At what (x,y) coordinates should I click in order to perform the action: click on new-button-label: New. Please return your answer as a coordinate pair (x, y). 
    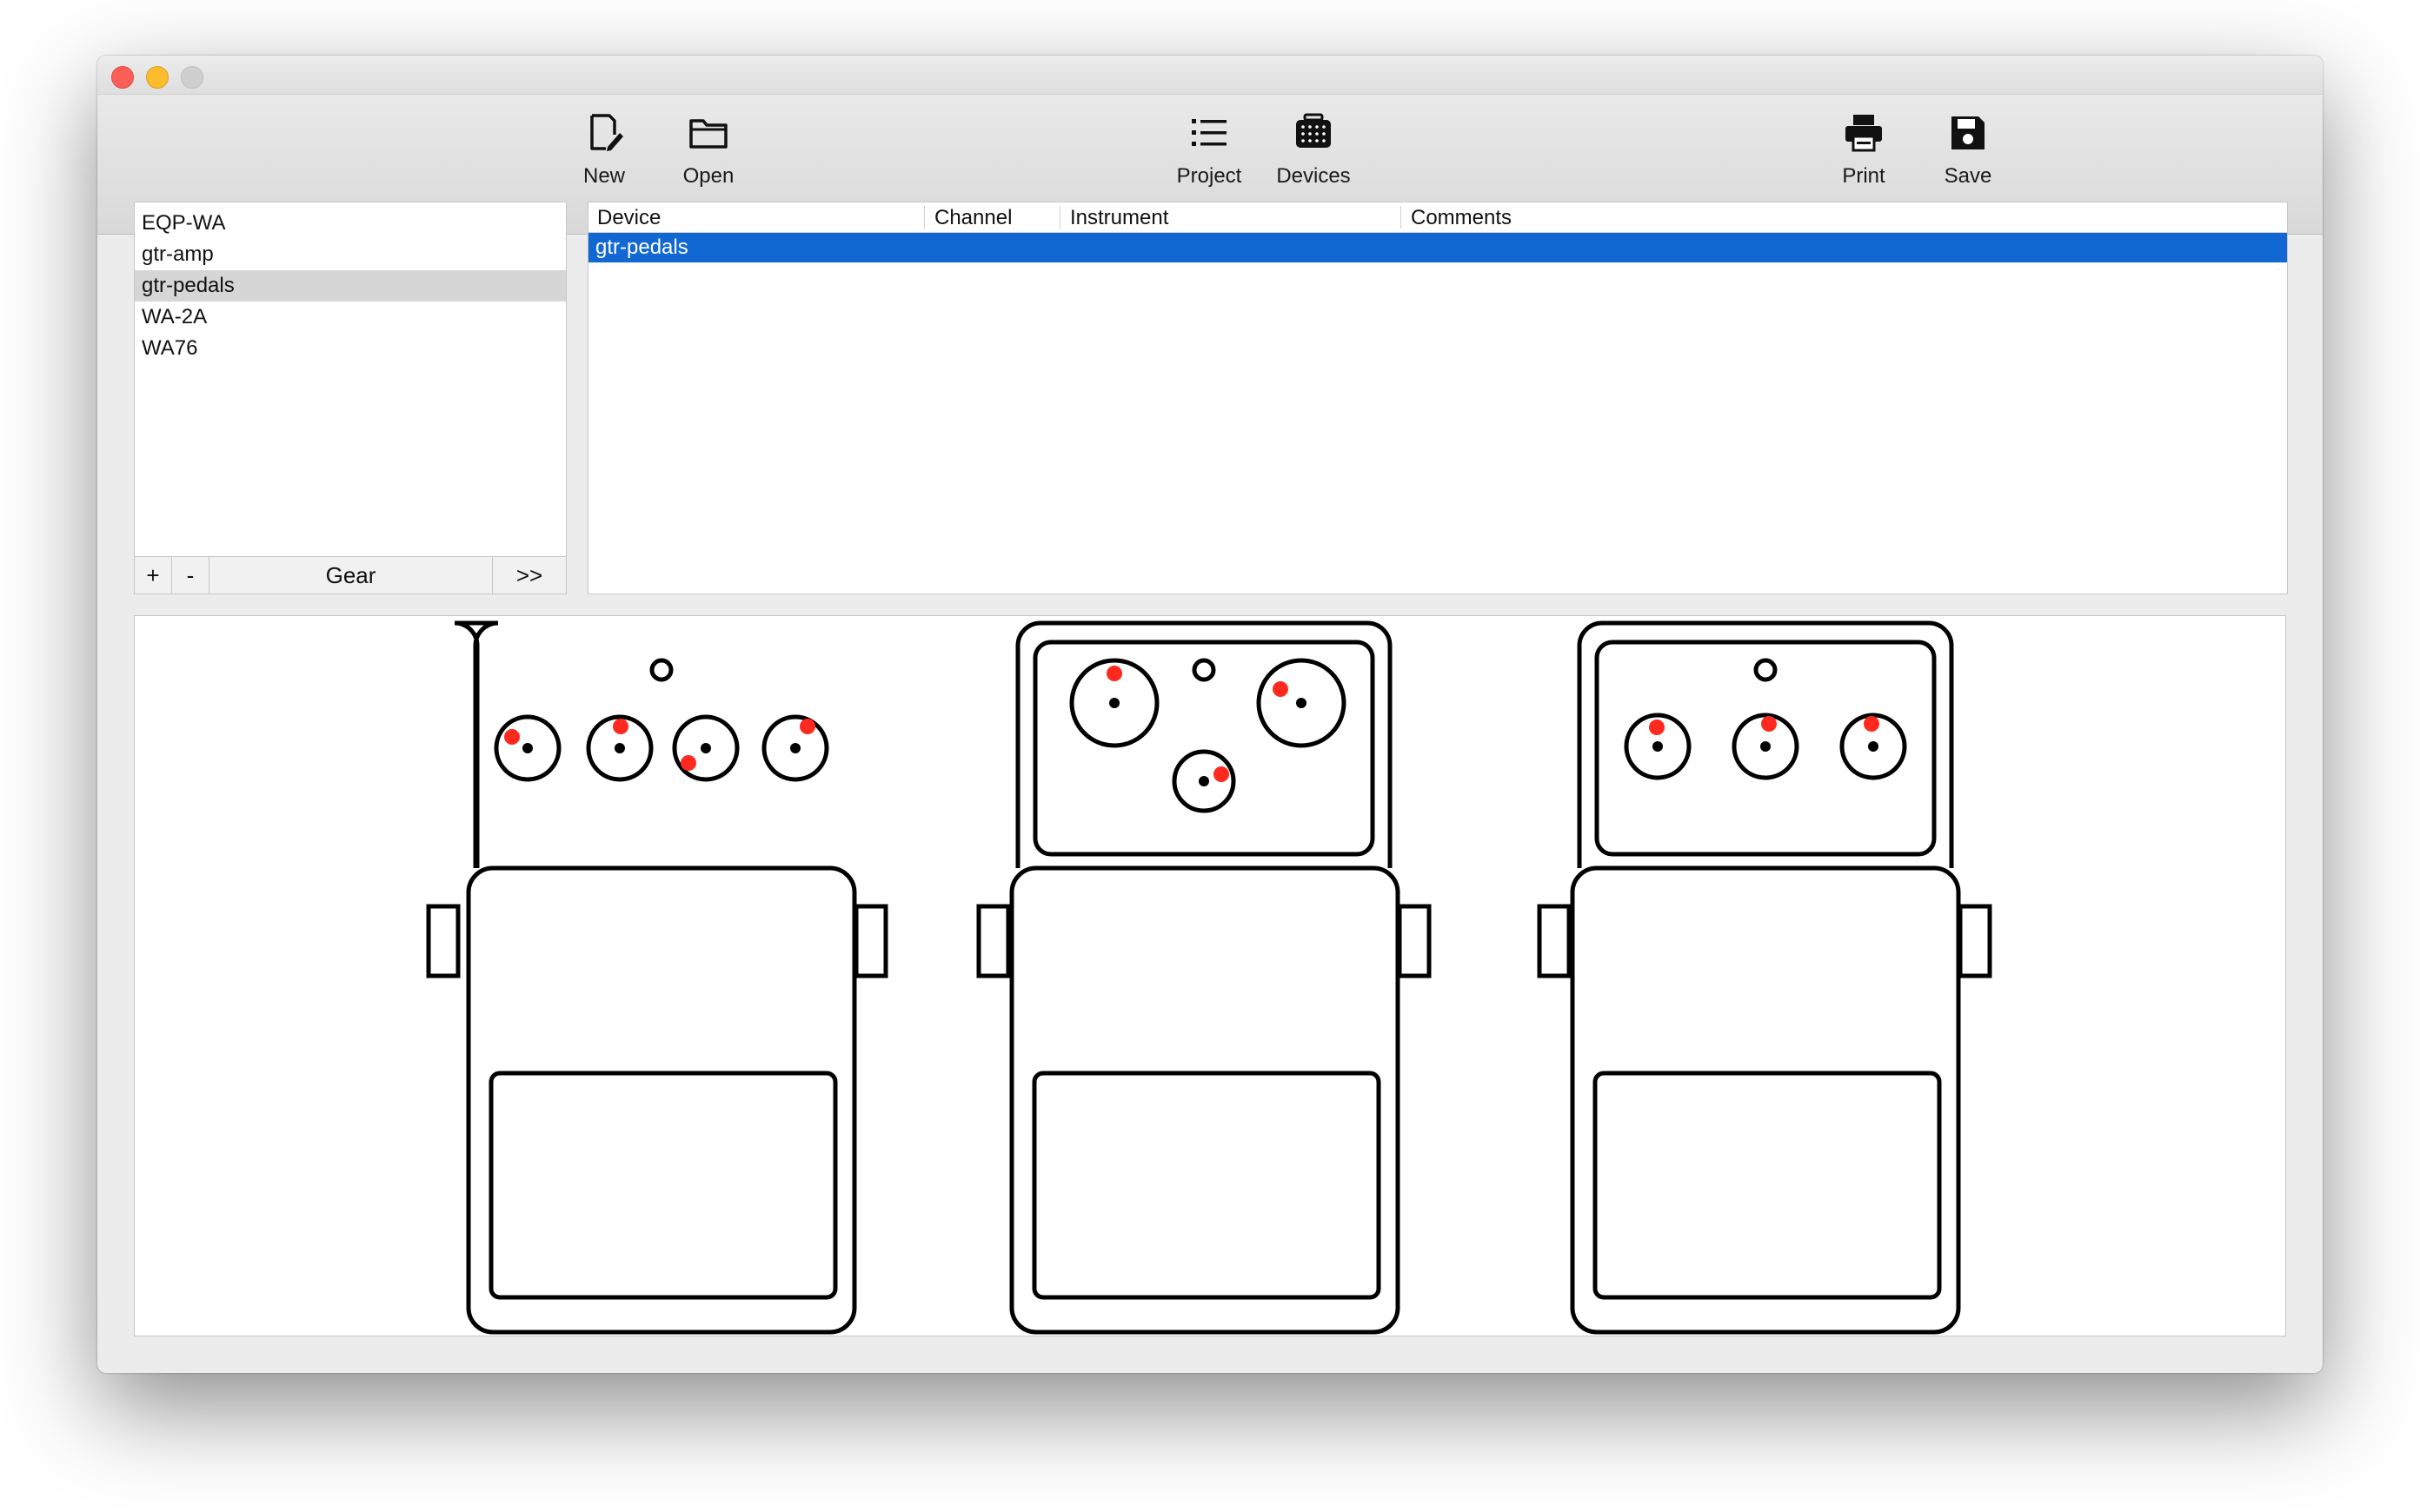
    Looking at the image, I should click on (603, 176).